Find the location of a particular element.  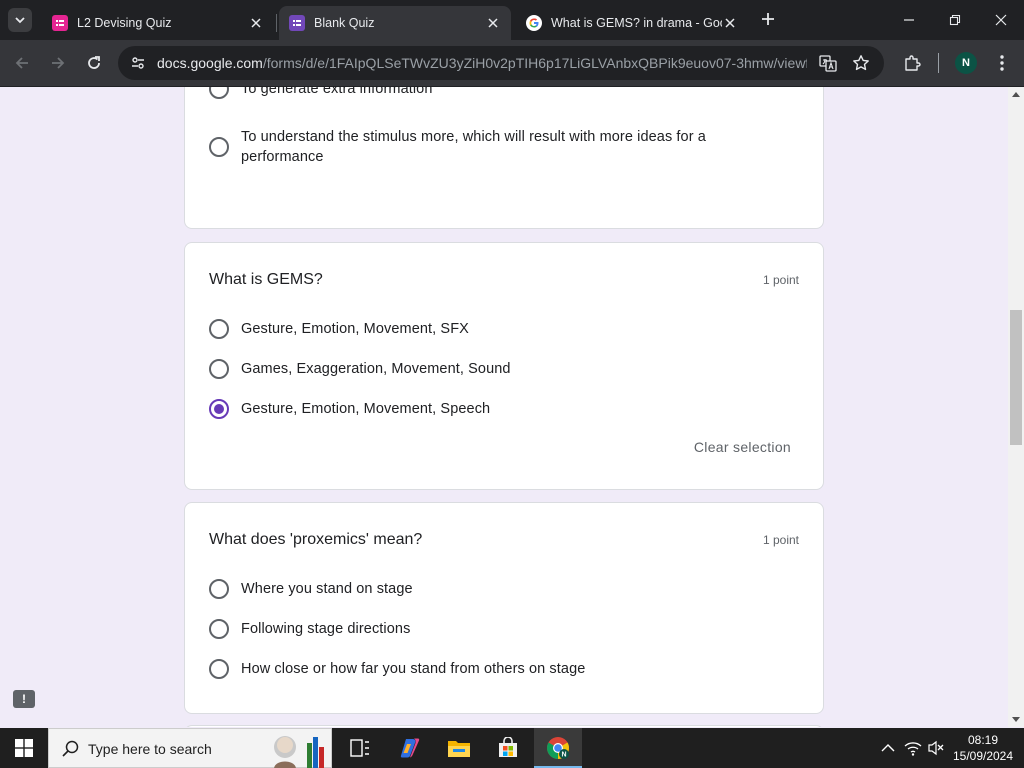

chrome-menu-button is located at coordinates (1002, 63).